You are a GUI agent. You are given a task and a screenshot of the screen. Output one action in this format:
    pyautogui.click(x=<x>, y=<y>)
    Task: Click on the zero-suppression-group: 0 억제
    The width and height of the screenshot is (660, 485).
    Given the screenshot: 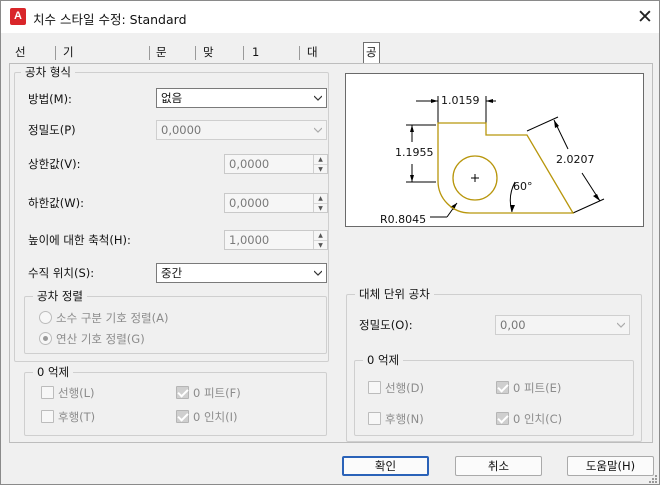 What is the action you would take?
    pyautogui.click(x=175, y=400)
    